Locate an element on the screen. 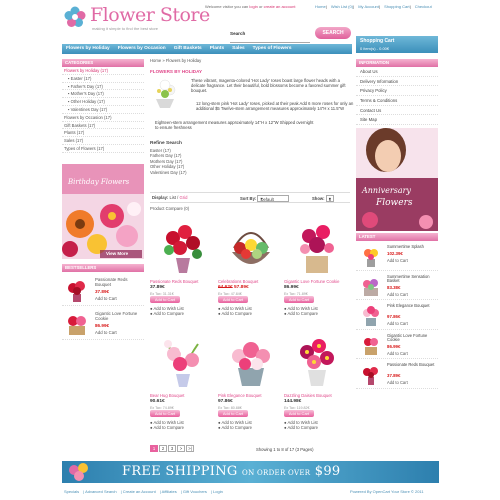 The image size is (500, 500). refine-valentines-day: Valentines Day (17) is located at coordinates (168, 172).